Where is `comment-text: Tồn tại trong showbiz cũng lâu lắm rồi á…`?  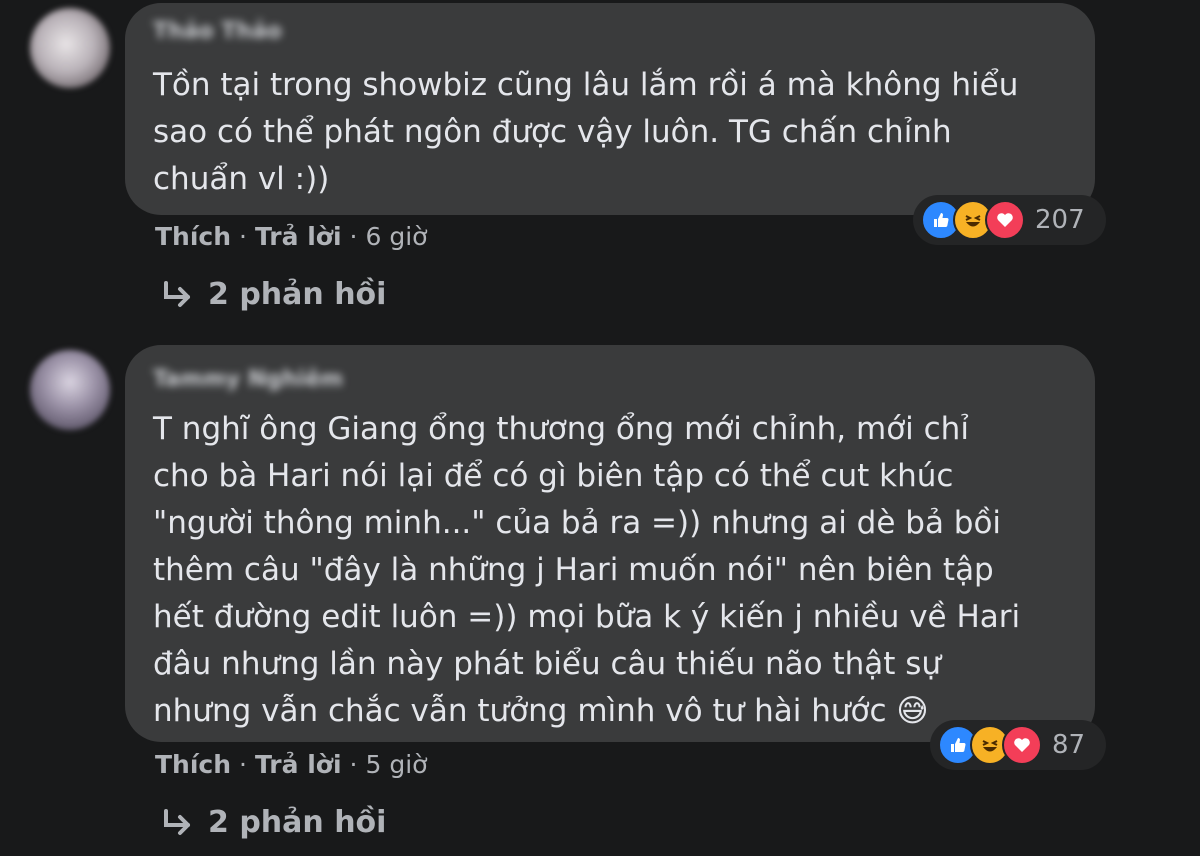
comment-text: Tồn tại trong showbiz cũng lâu lắm rồi á… is located at coordinates (586, 132).